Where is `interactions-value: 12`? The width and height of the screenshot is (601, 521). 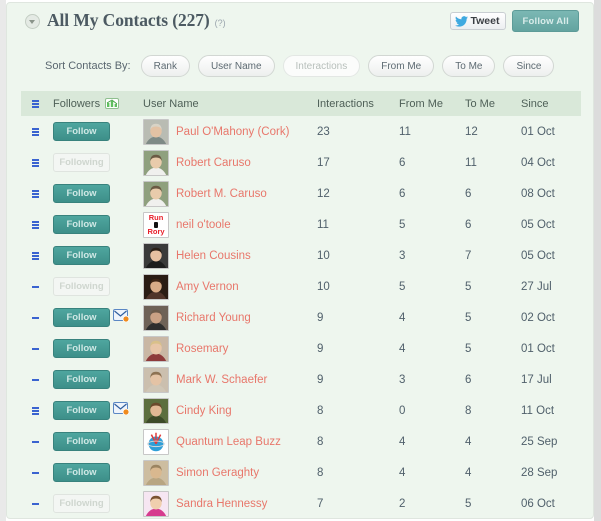 interactions-value: 12 is located at coordinates (323, 193).